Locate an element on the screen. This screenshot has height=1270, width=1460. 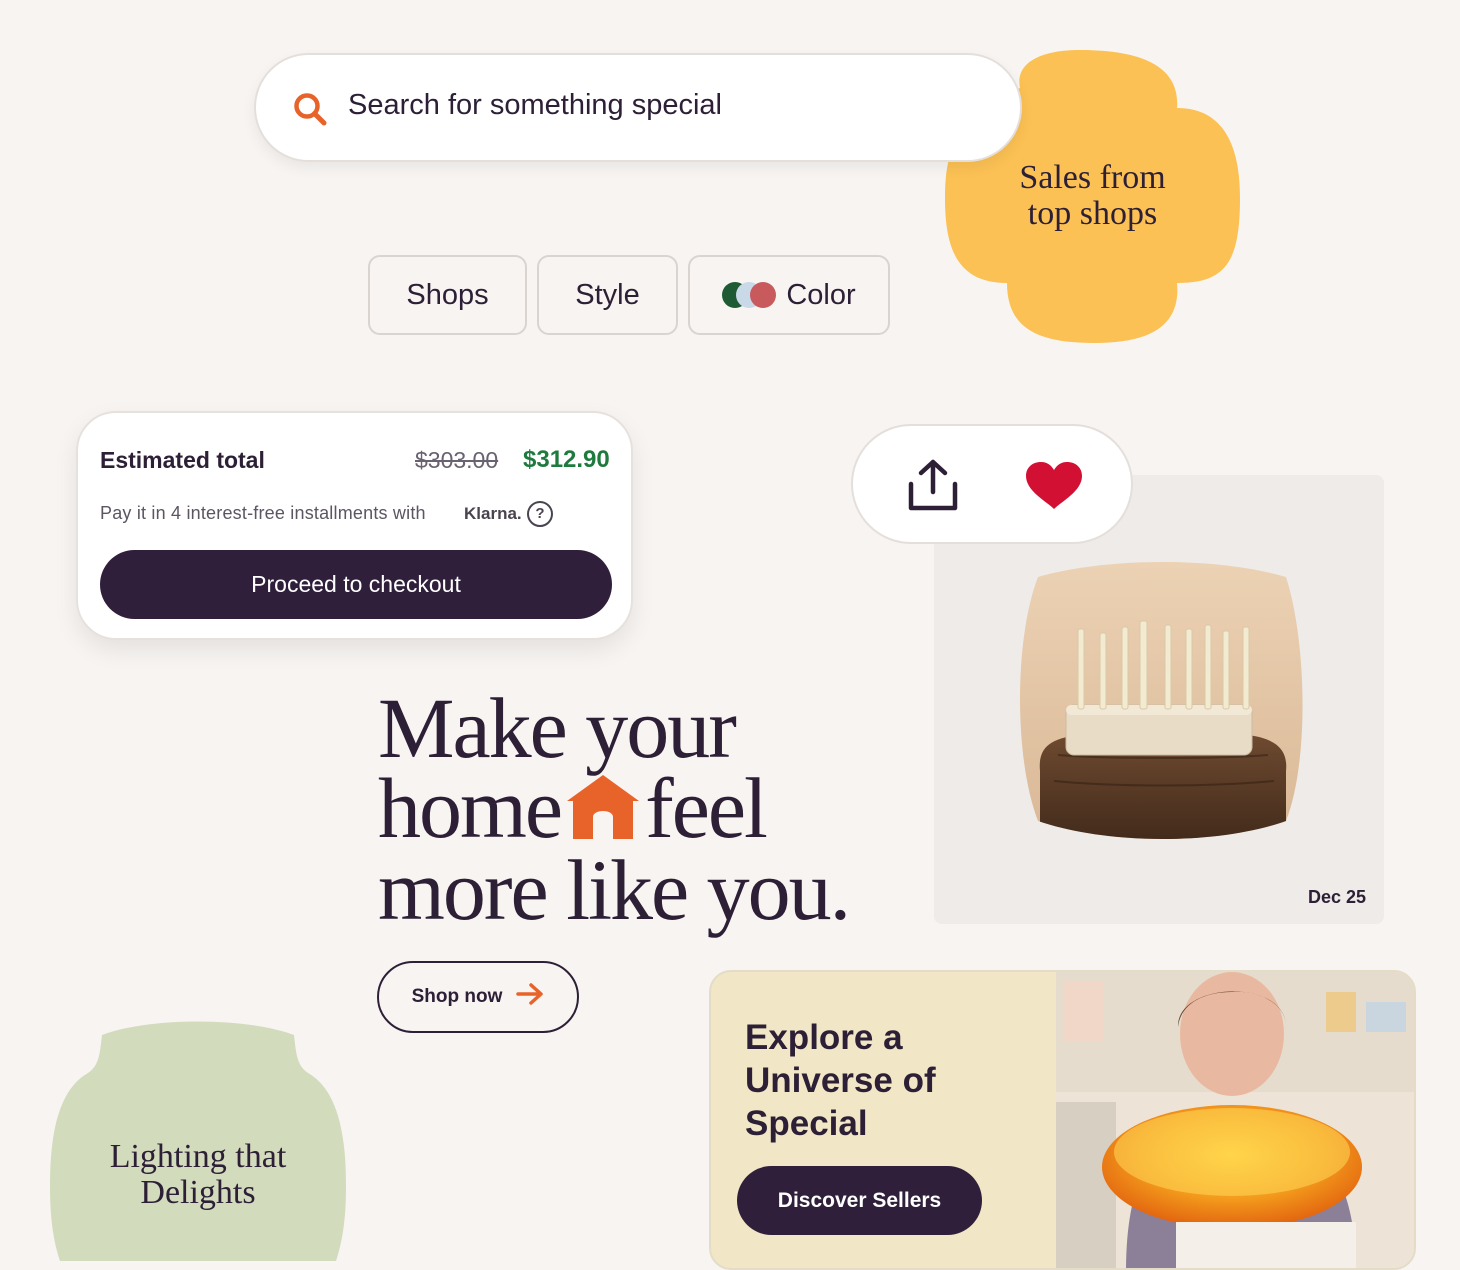
shop-now-label: Shop now is located at coordinates (457, 996).